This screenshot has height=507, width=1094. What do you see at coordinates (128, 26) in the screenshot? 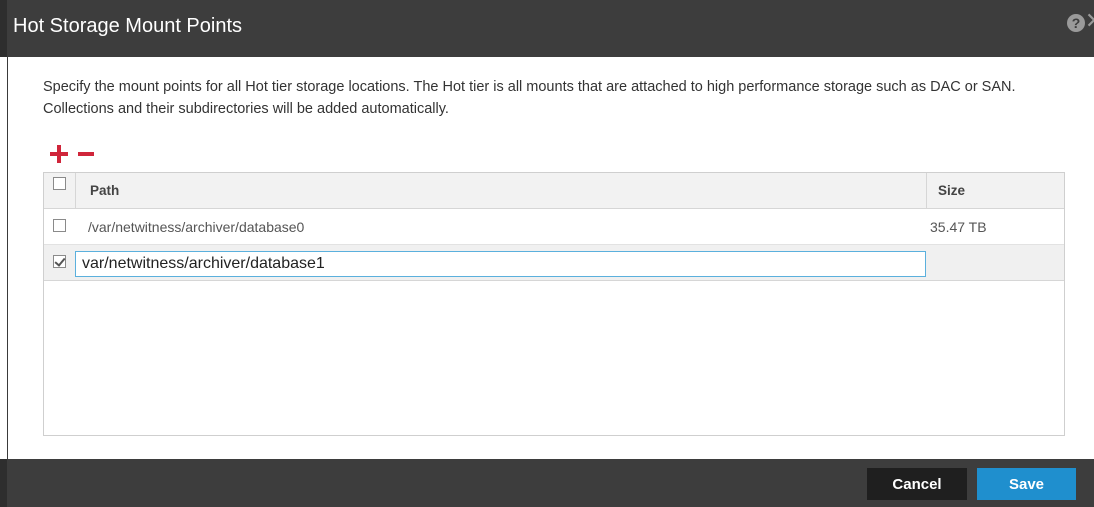
I see `dialog-title: Hot Storage Mount Points` at bounding box center [128, 26].